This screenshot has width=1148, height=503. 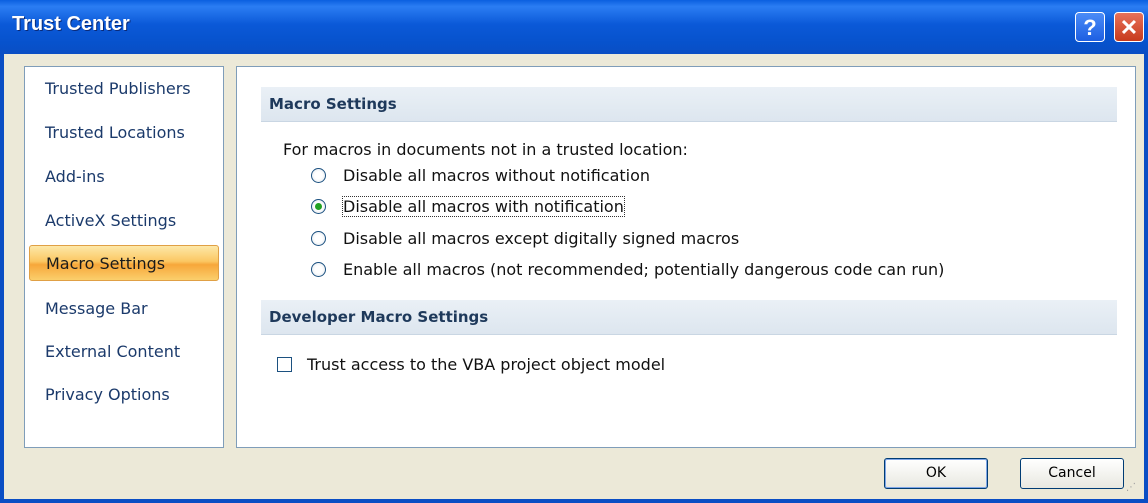 I want to click on window-frame-bottom, so click(x=574, y=501).